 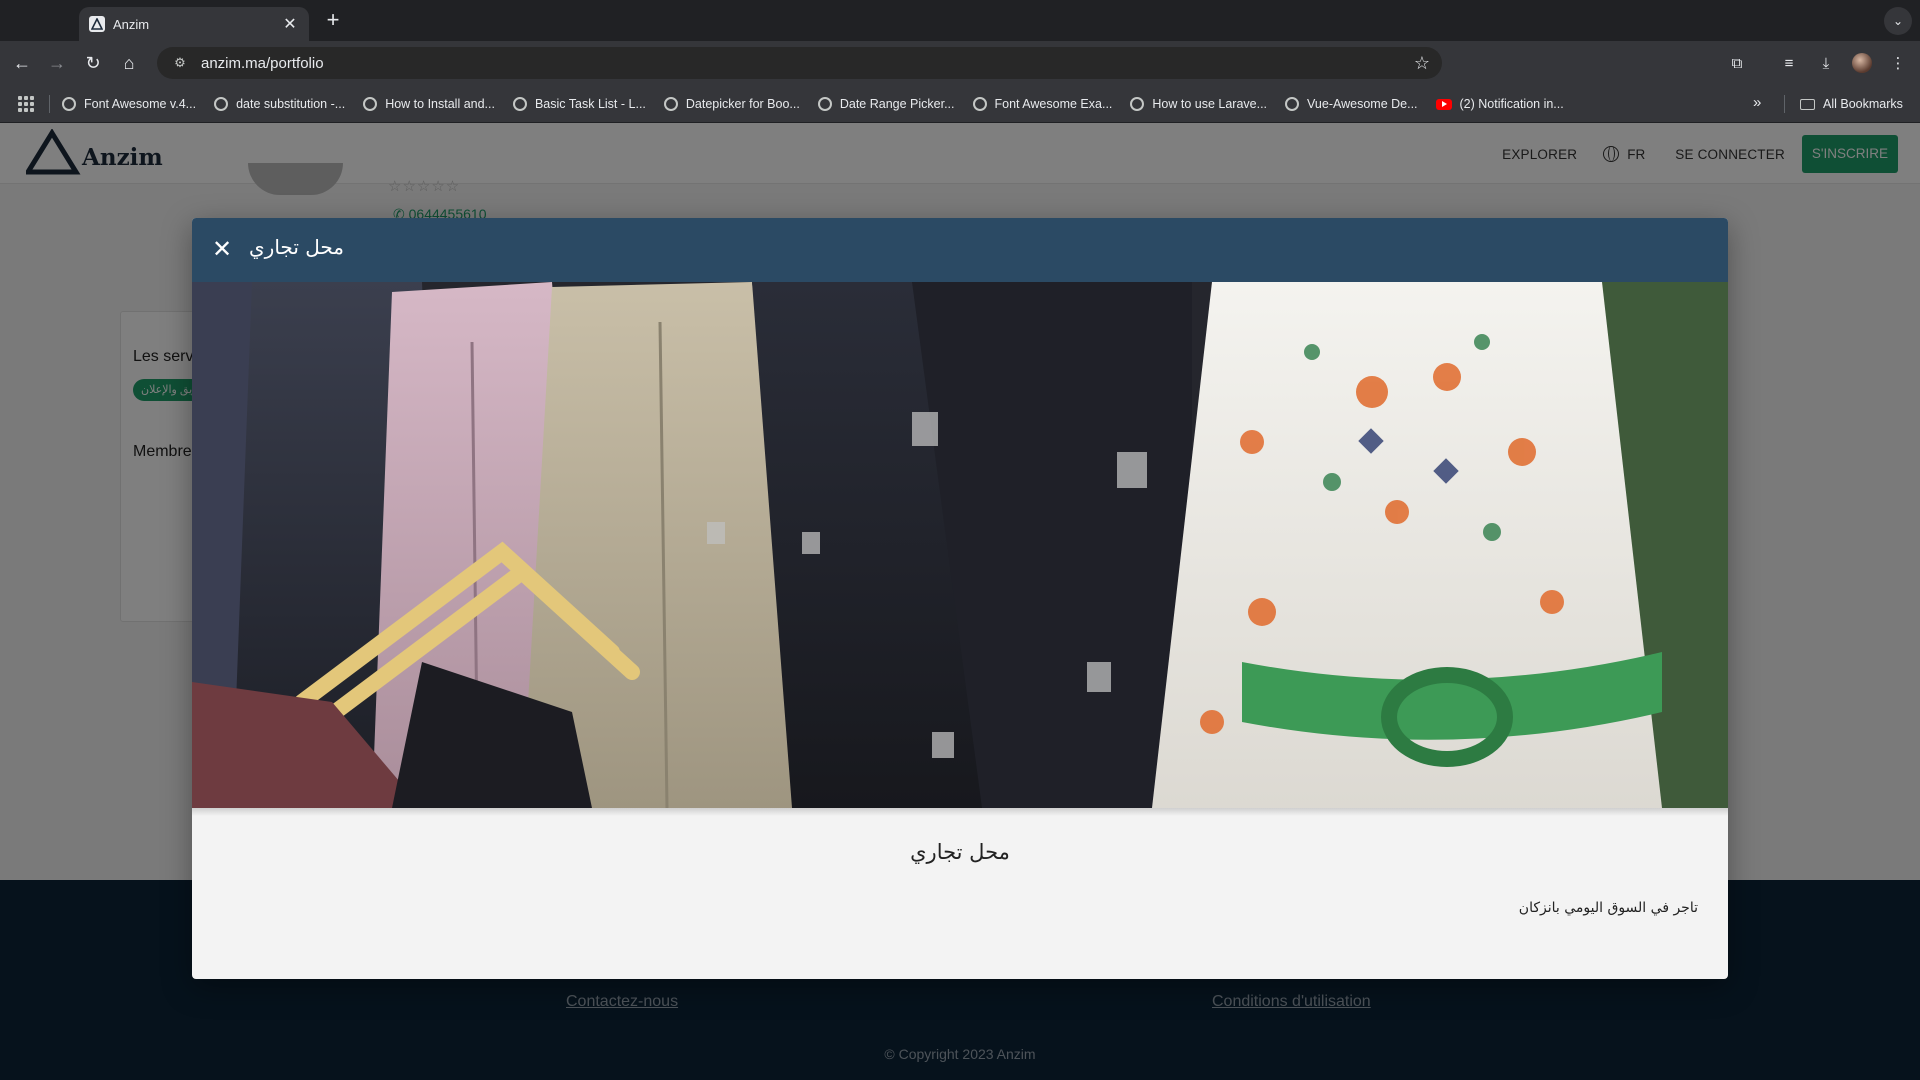 What do you see at coordinates (290, 24) in the screenshot?
I see `tab-close-icon: ✕` at bounding box center [290, 24].